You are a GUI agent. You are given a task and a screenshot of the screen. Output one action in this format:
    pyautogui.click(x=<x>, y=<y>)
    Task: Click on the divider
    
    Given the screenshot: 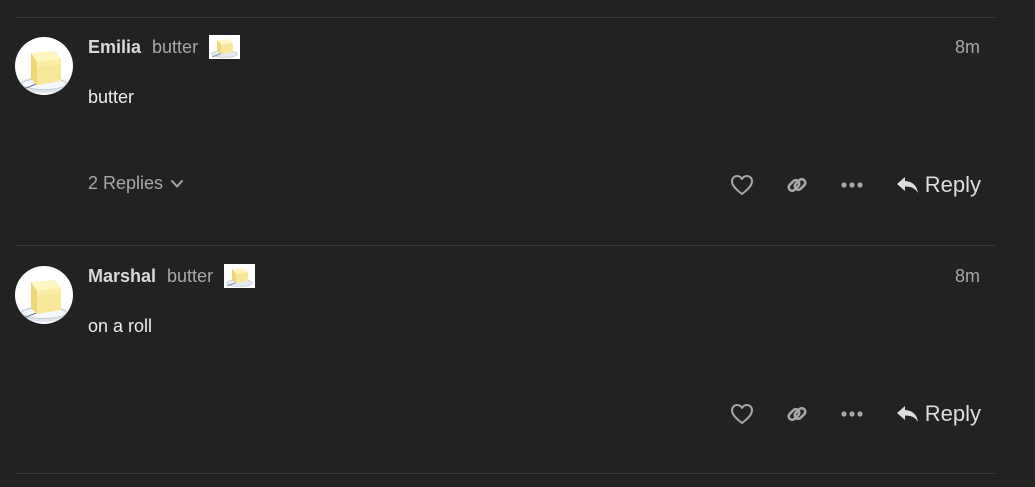 What is the action you would take?
    pyautogui.click(x=505, y=473)
    